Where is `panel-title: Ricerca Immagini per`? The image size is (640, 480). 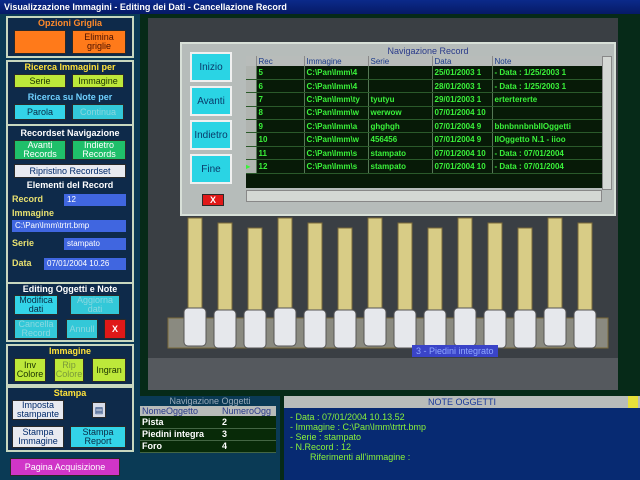 panel-title: Ricerca Immagini per is located at coordinates (70, 67).